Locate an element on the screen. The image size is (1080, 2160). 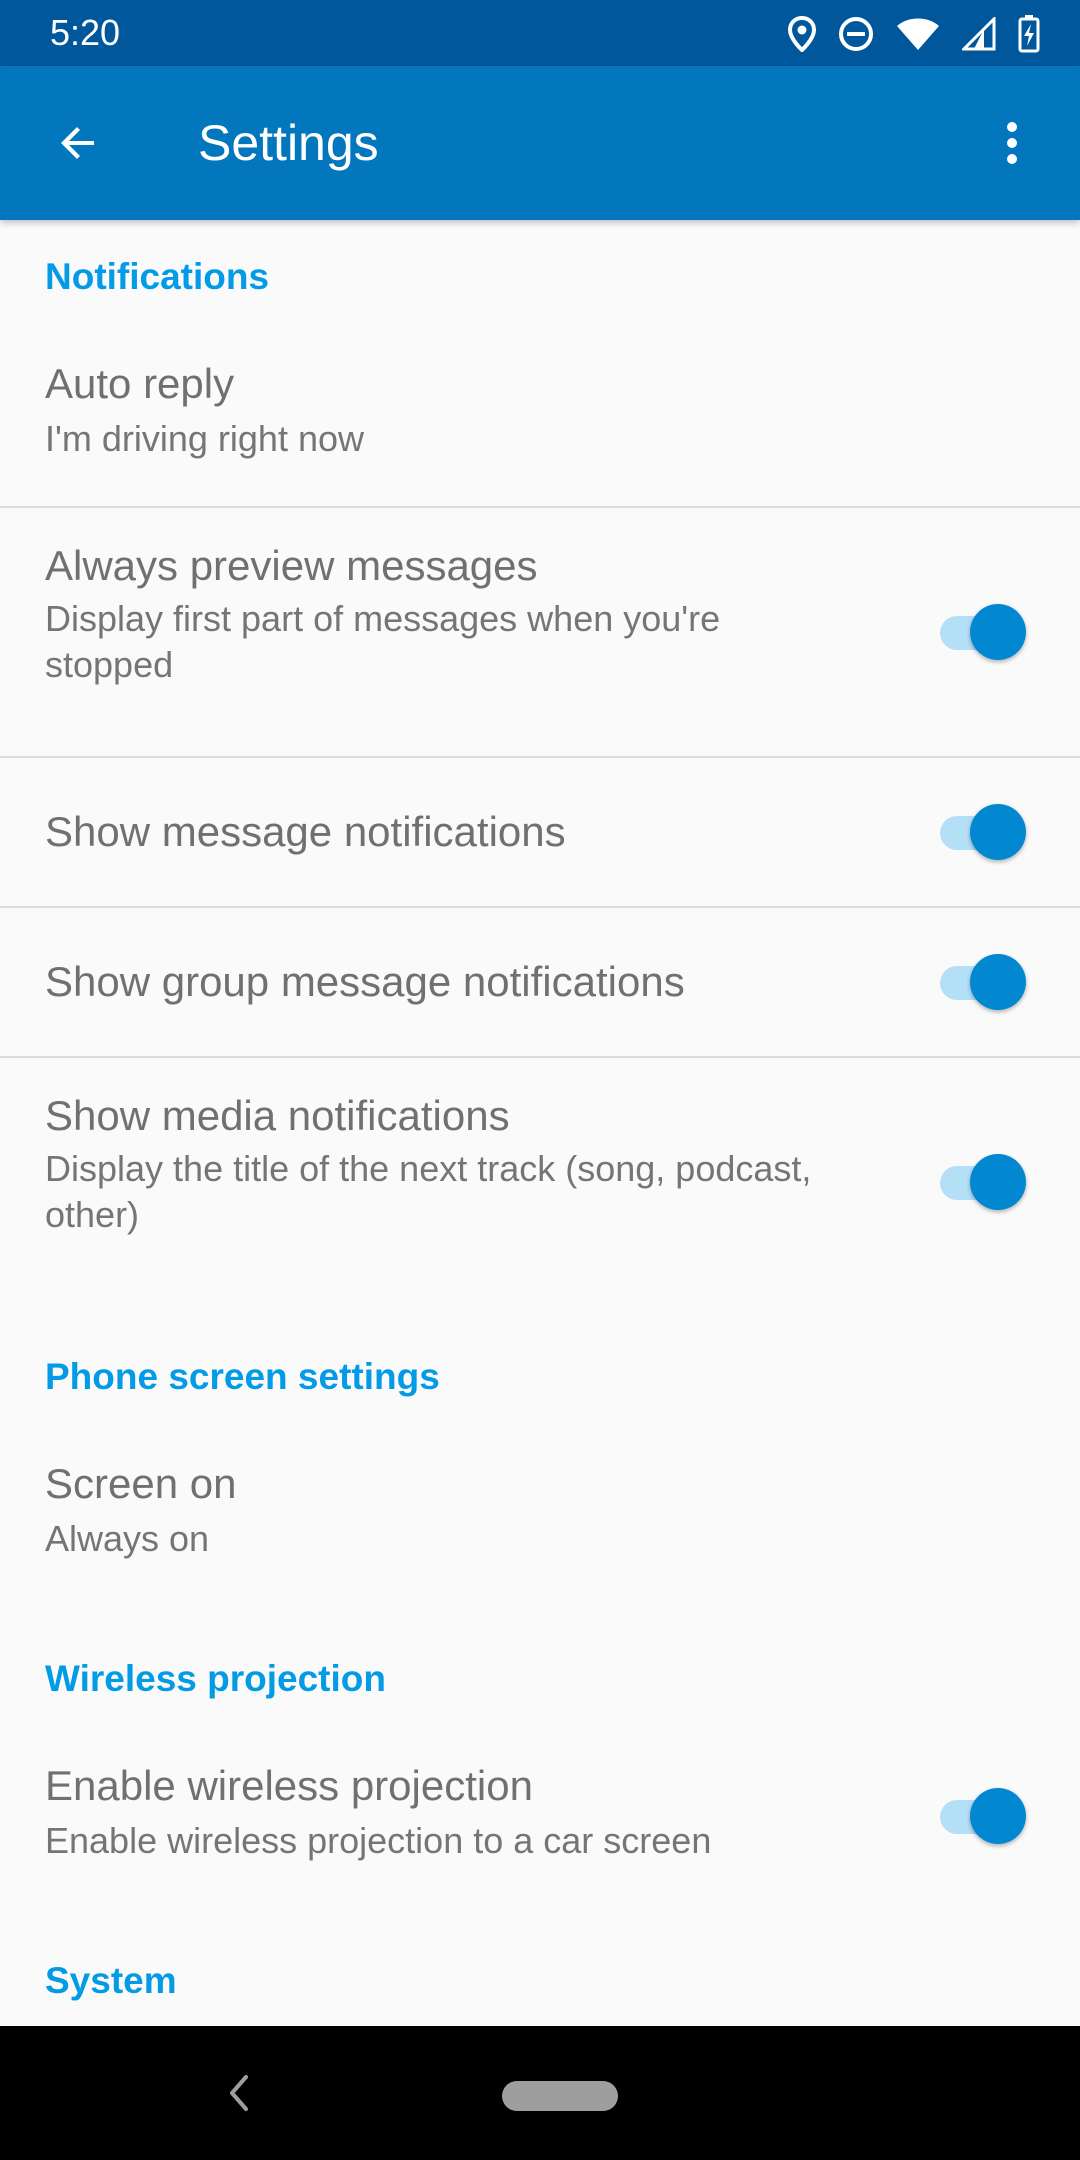
app-bar: Settings is located at coordinates (540, 143).